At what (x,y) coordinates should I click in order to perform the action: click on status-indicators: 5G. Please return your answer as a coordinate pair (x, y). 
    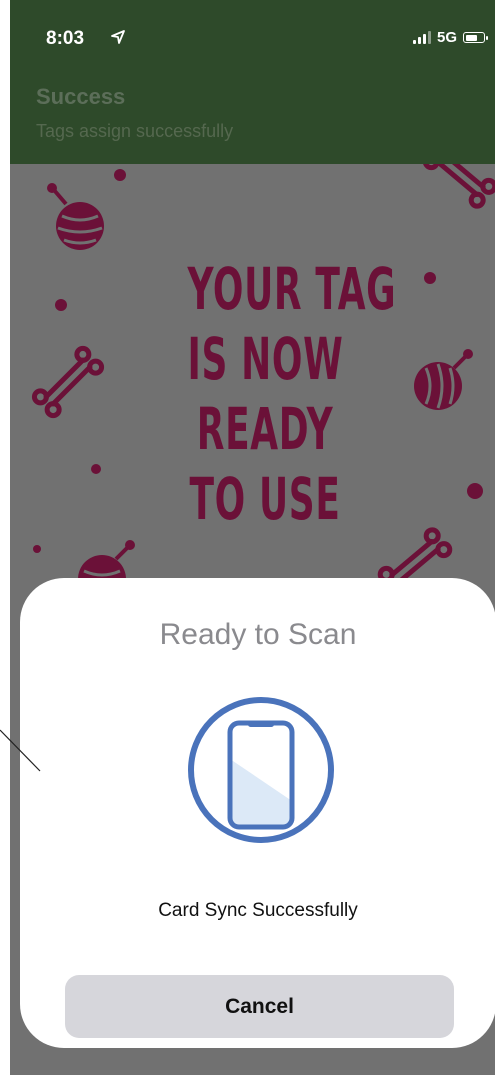
    Looking at the image, I should click on (450, 37).